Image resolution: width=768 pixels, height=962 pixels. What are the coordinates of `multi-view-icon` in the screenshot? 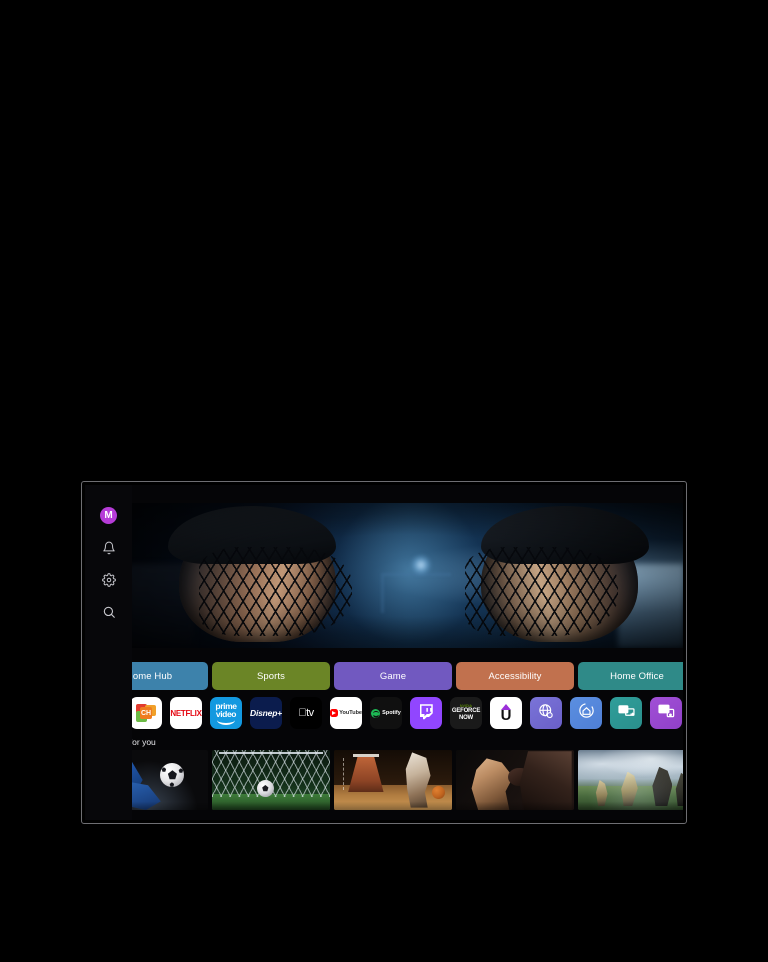 It's located at (626, 713).